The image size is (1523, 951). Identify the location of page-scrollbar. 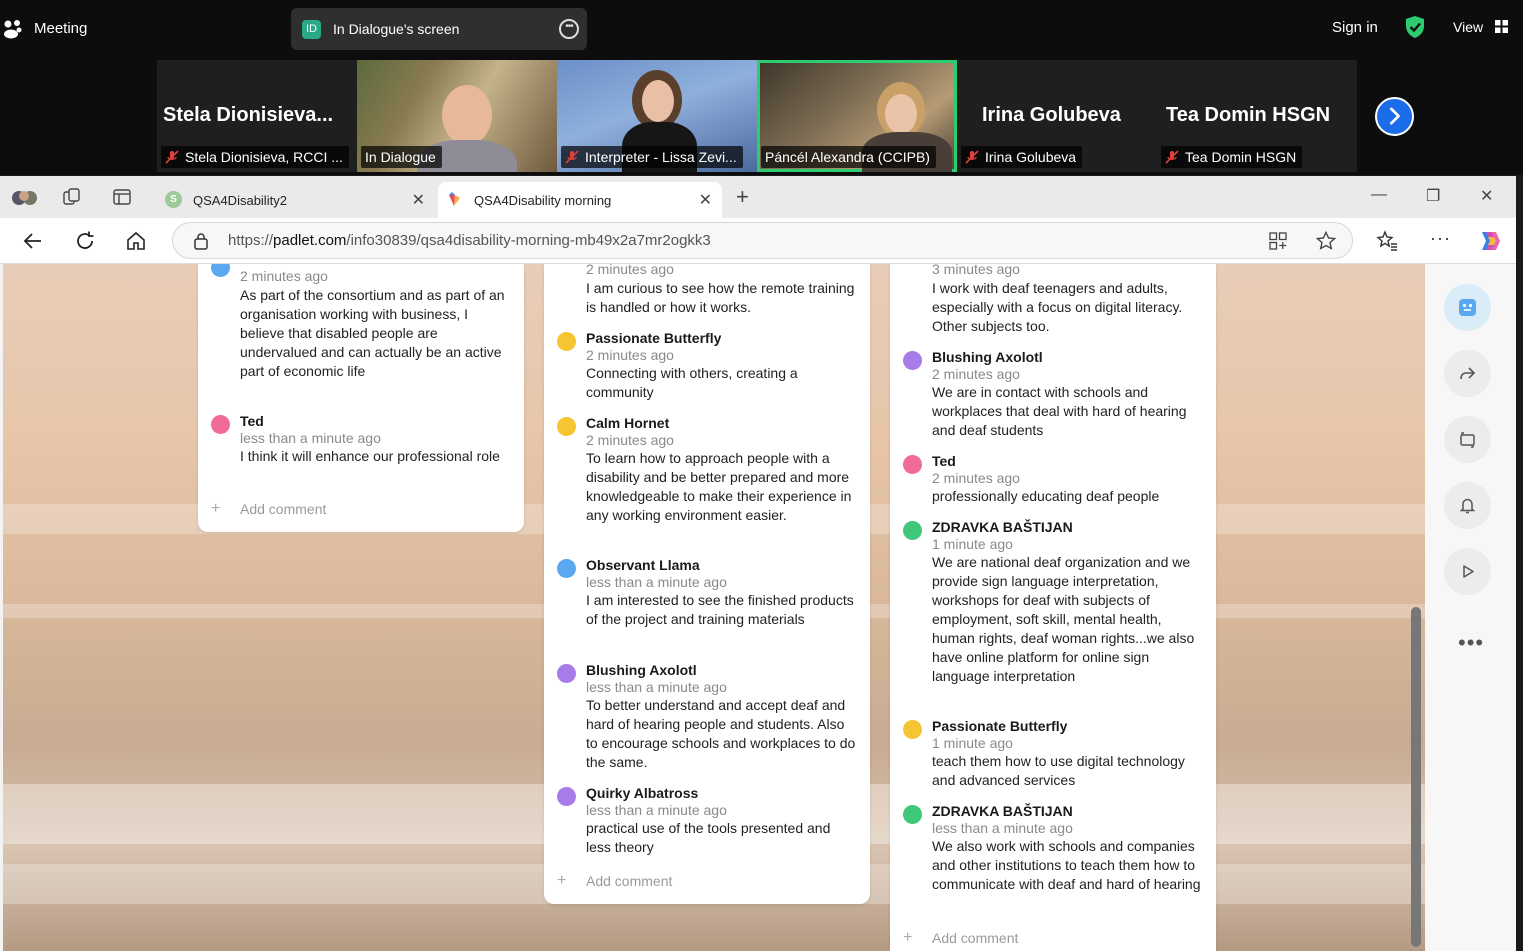
(1416, 777).